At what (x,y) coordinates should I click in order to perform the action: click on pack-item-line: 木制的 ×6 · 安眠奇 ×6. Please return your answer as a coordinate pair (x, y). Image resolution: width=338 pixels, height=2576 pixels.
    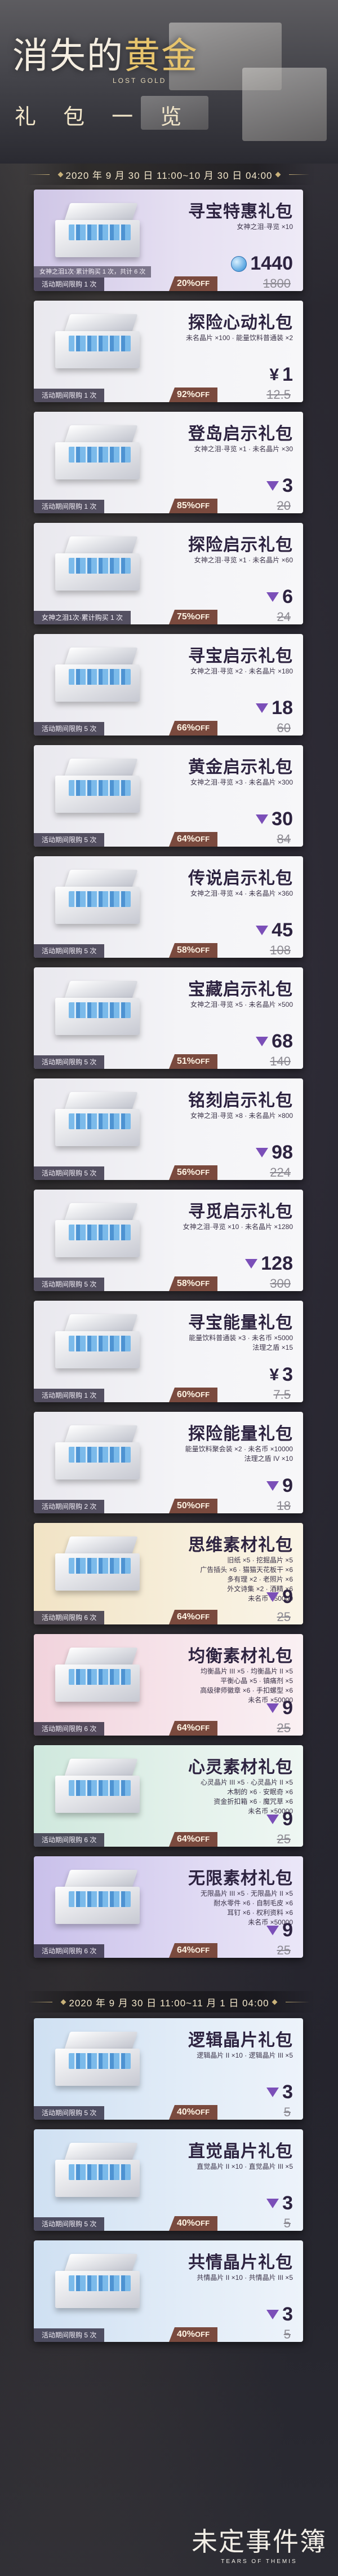
    Looking at the image, I should click on (260, 1792).